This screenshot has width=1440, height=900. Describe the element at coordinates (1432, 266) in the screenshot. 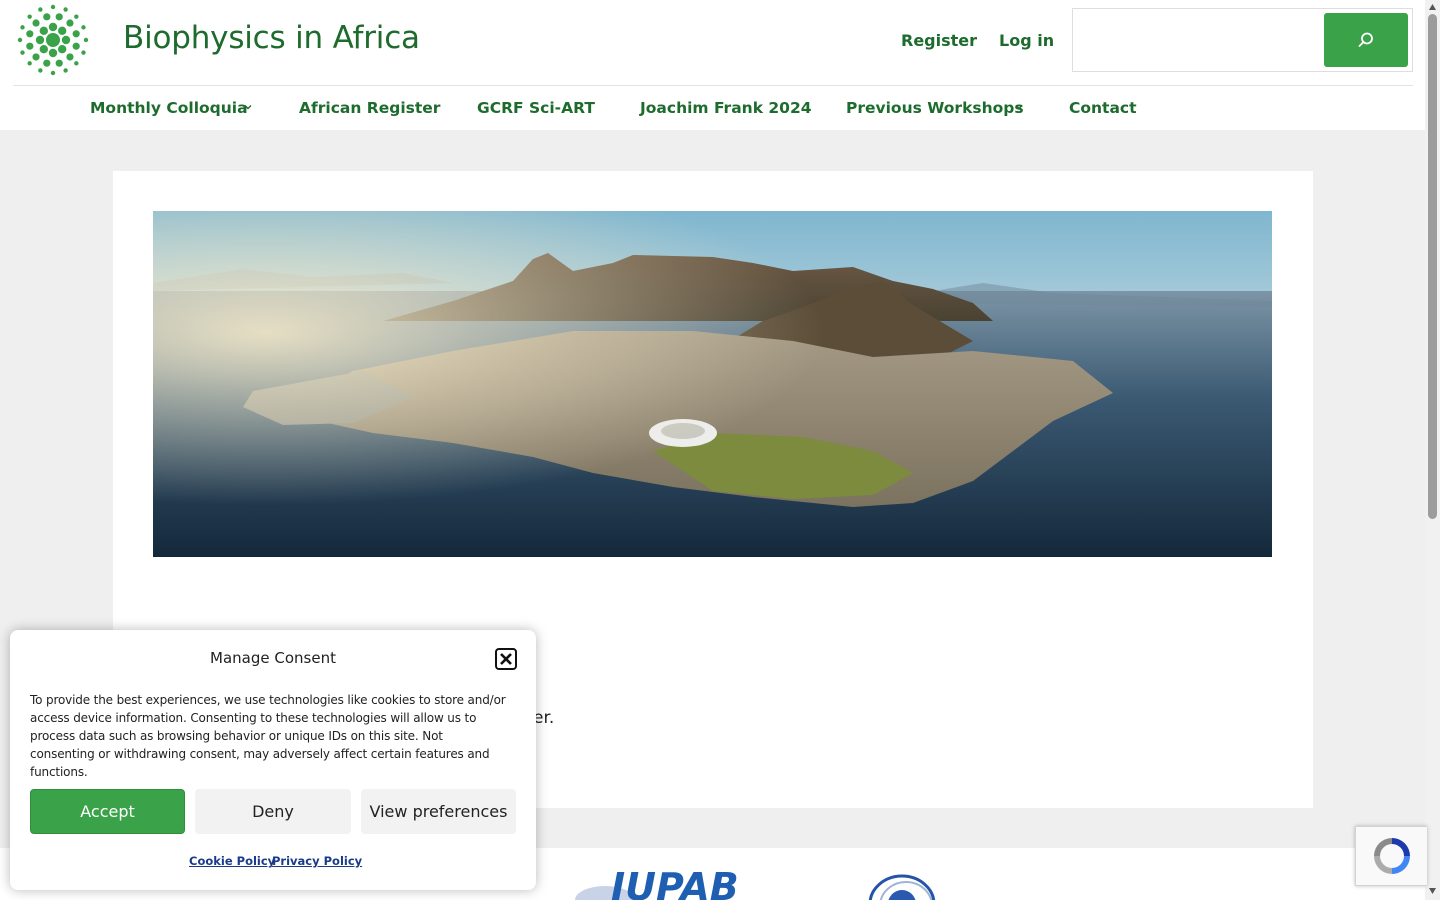

I see `scrollbar-thumb` at that location.